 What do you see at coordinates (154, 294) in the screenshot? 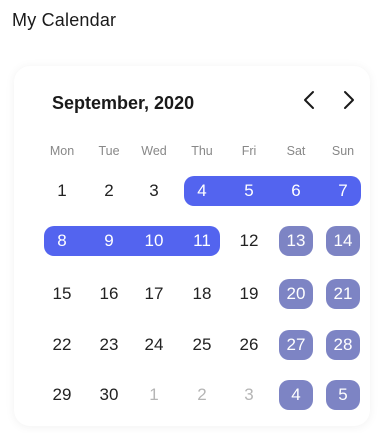
I see `day-cell: 17` at bounding box center [154, 294].